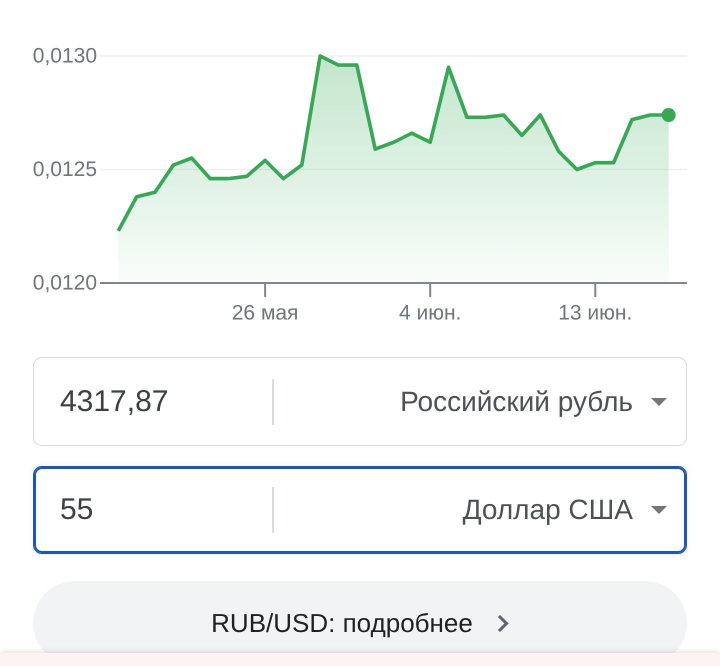  Describe the element at coordinates (166, 510) in the screenshot. I see `amount-input: 55` at that location.